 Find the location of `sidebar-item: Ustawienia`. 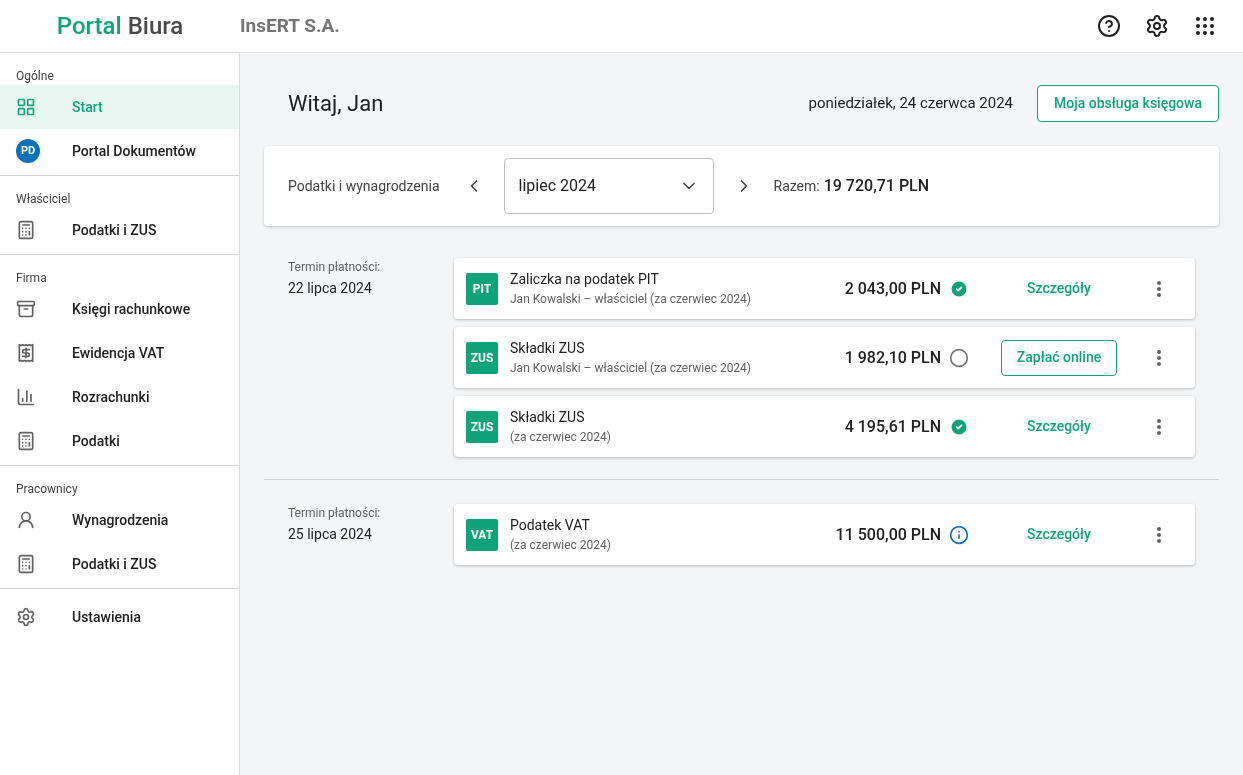

sidebar-item: Ustawienia is located at coordinates (119, 617).